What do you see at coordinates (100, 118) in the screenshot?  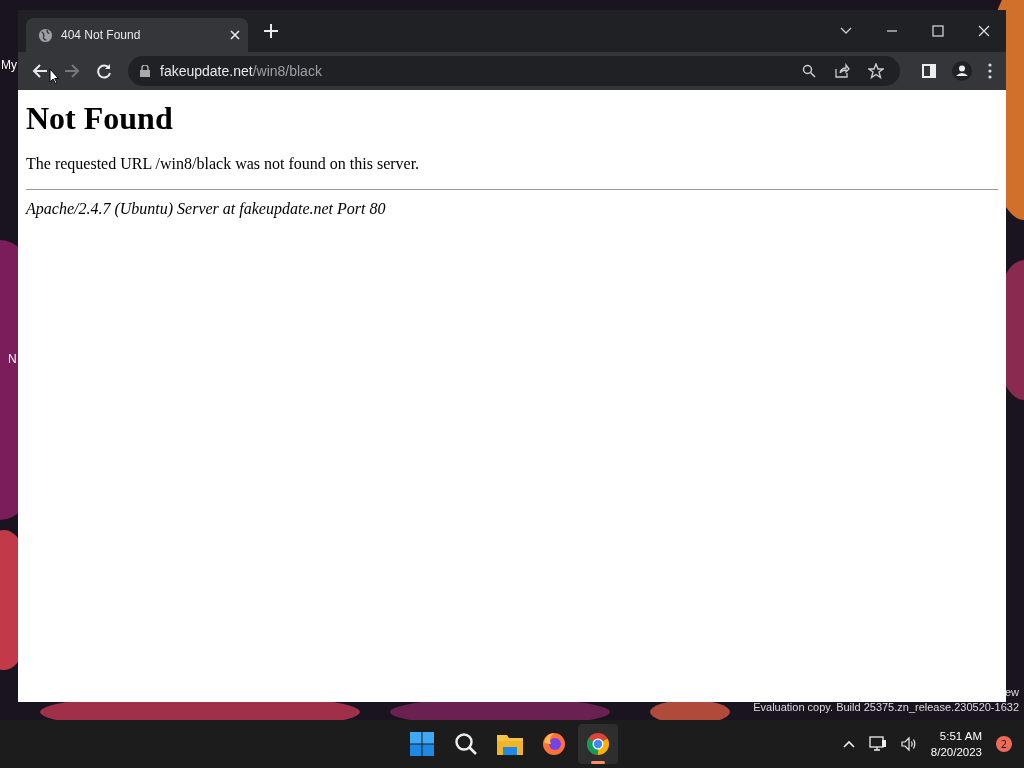 I see `page-heading: Not Found` at bounding box center [100, 118].